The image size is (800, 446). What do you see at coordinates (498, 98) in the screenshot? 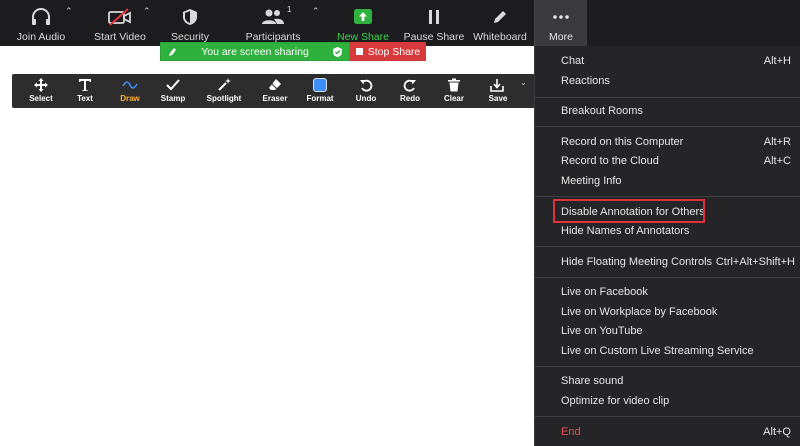
I see `save-label: Save` at bounding box center [498, 98].